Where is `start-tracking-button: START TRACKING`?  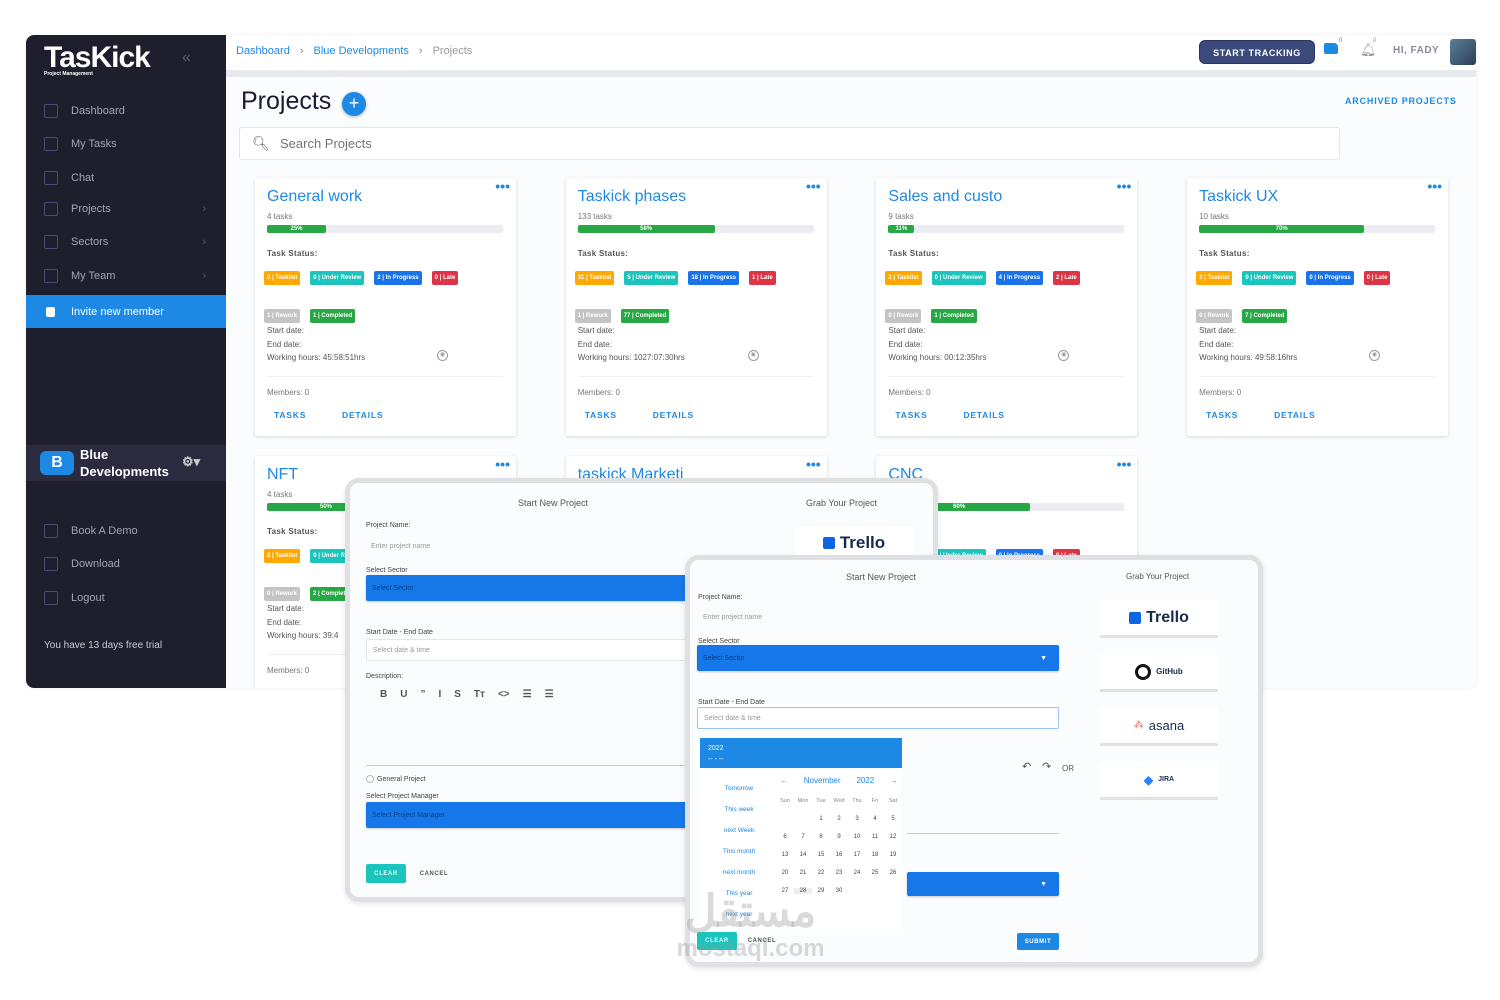
start-tracking-button: START TRACKING is located at coordinates (1257, 52).